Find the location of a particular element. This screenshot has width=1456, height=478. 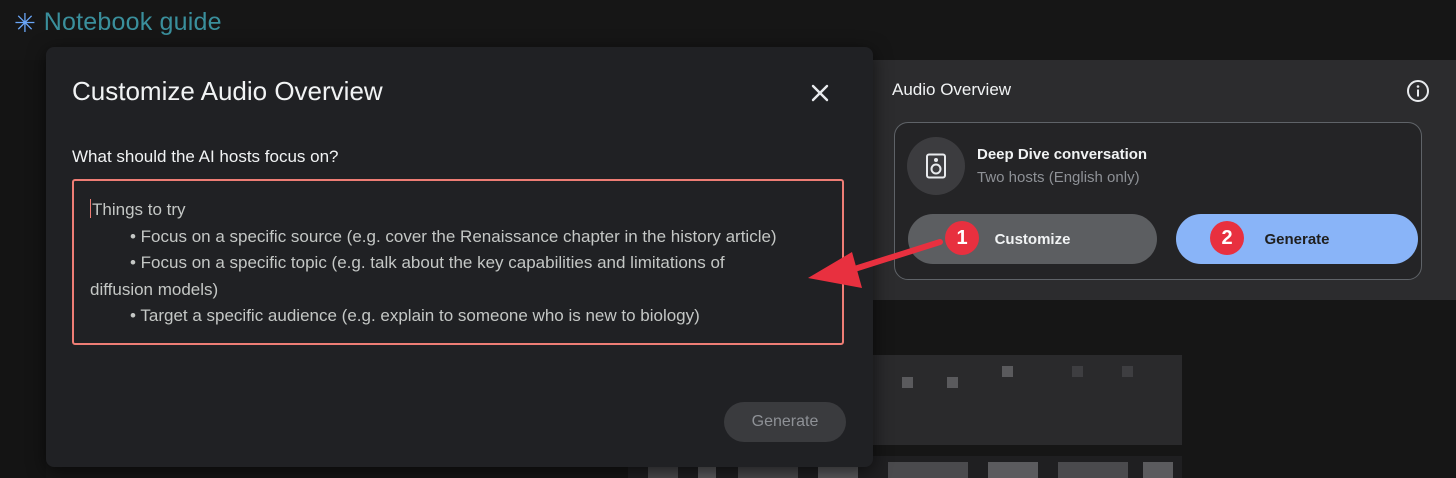

pixelated-content is located at coordinates (1027, 400).